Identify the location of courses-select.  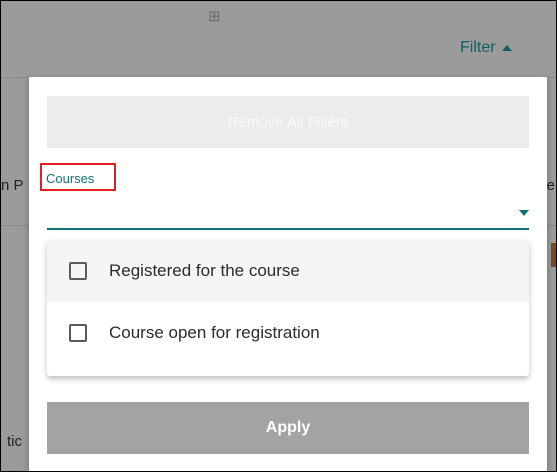
(288, 229).